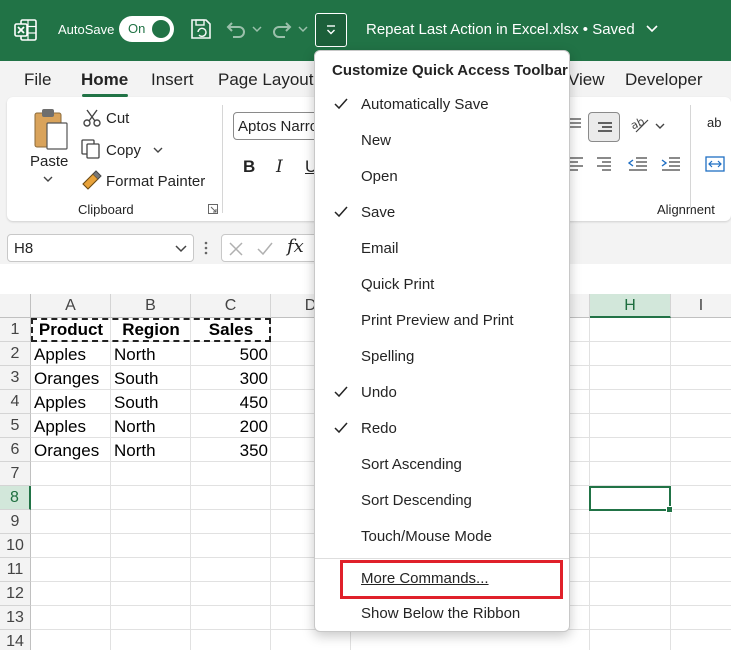  Describe the element at coordinates (380, 248) in the screenshot. I see `menu-item-label: Email` at that location.